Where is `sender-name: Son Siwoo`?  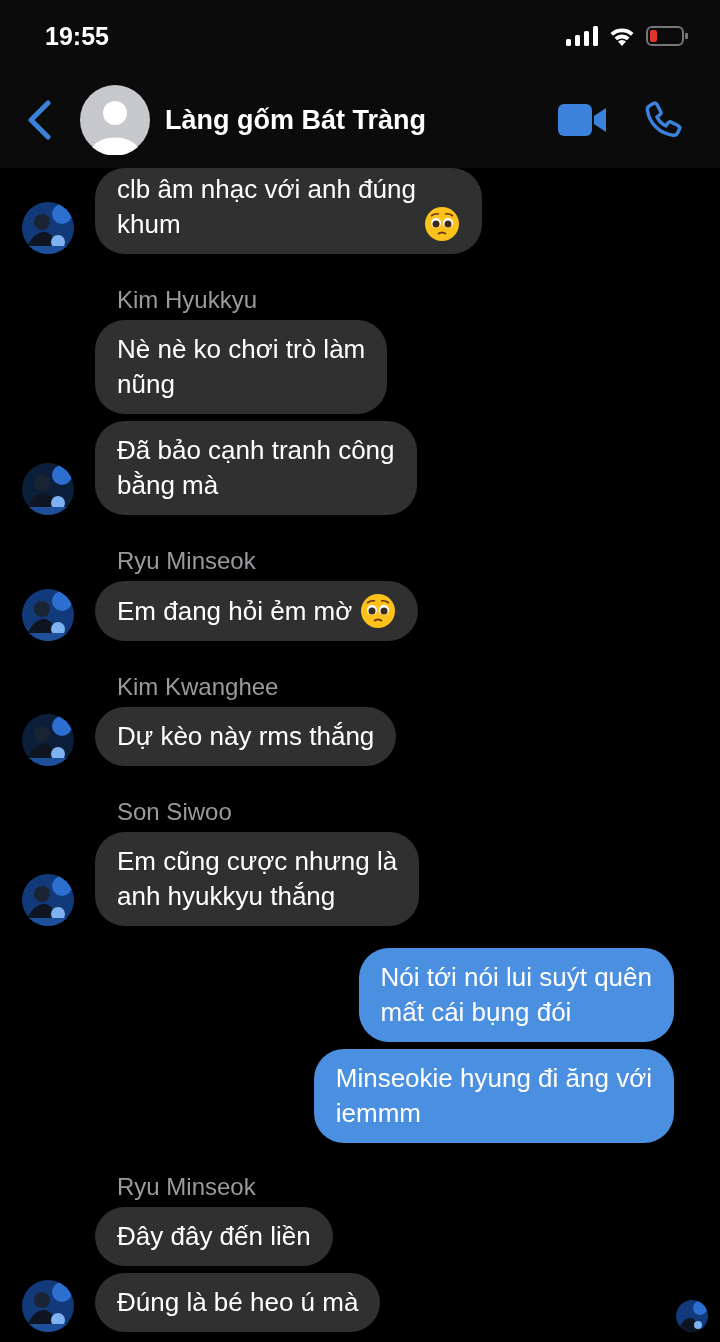
sender-name: Son Siwoo is located at coordinates (175, 812).